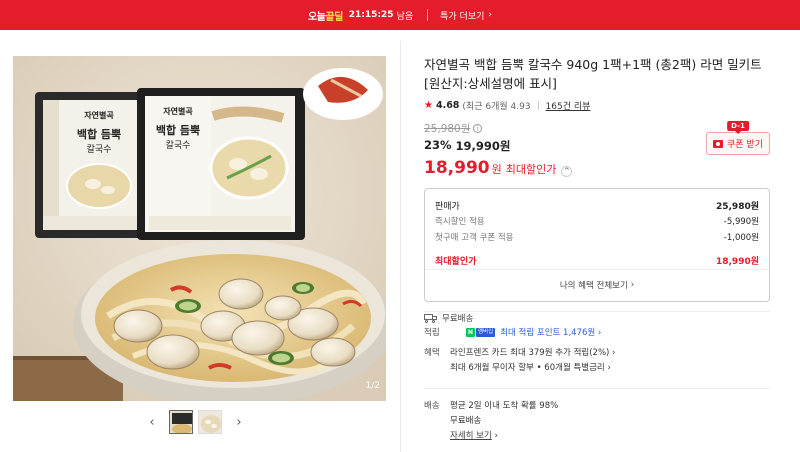  Describe the element at coordinates (738, 138) in the screenshot. I see `coupon-button: D-1 쿠폰 받기` at that location.